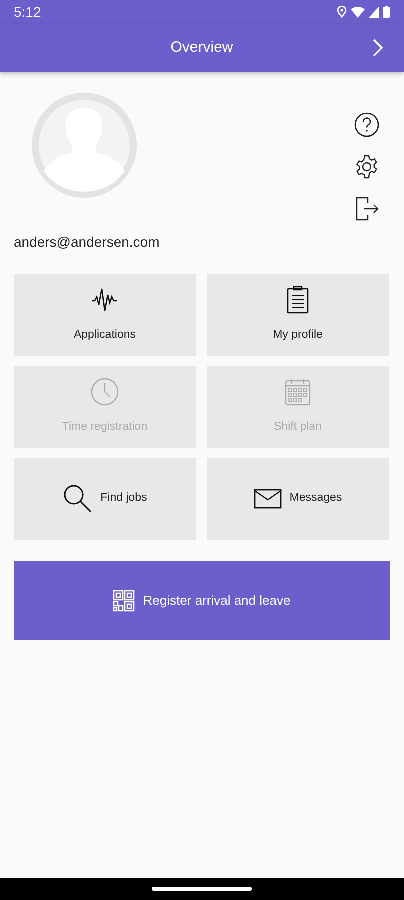 This screenshot has width=404, height=900. Describe the element at coordinates (77, 499) in the screenshot. I see `search-icon` at that location.